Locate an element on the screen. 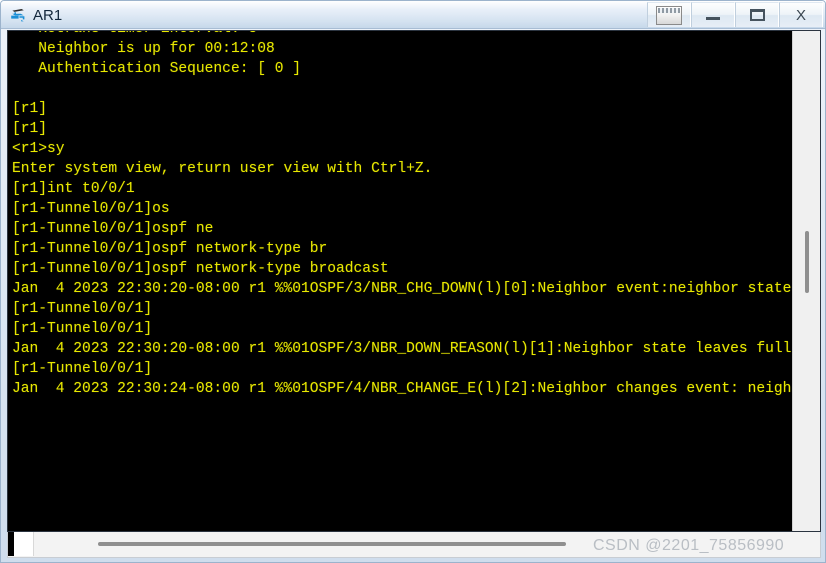 The width and height of the screenshot is (826, 563). capture-icon is located at coordinates (669, 15).